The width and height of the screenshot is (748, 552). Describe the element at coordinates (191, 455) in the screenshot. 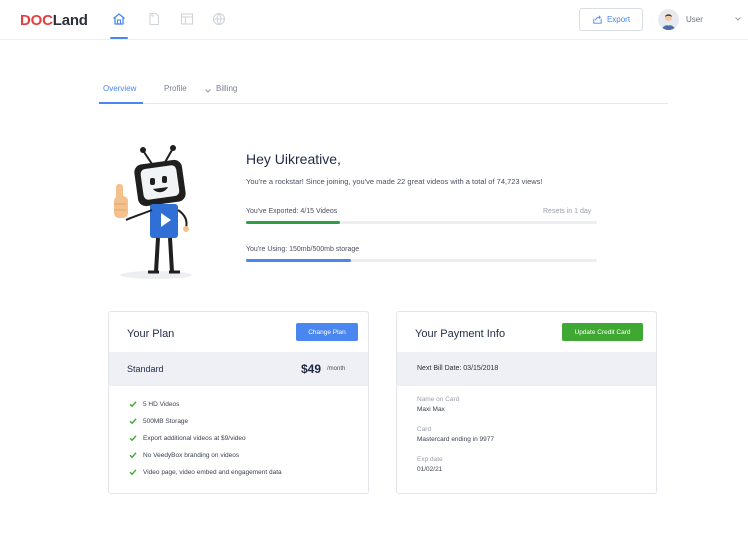

I see `plan-feature-text: No VeedyBox branding on videos` at that location.